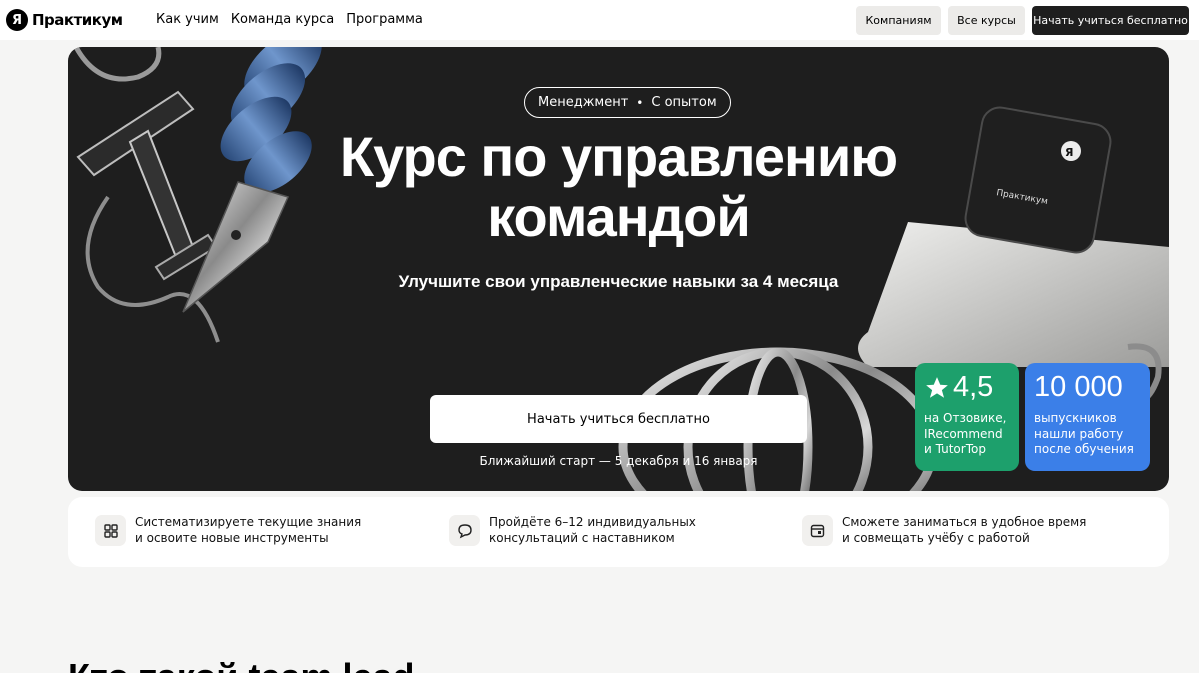 The width and height of the screenshot is (1199, 673). I want to click on tag-experienced: С опытом, so click(683, 102).